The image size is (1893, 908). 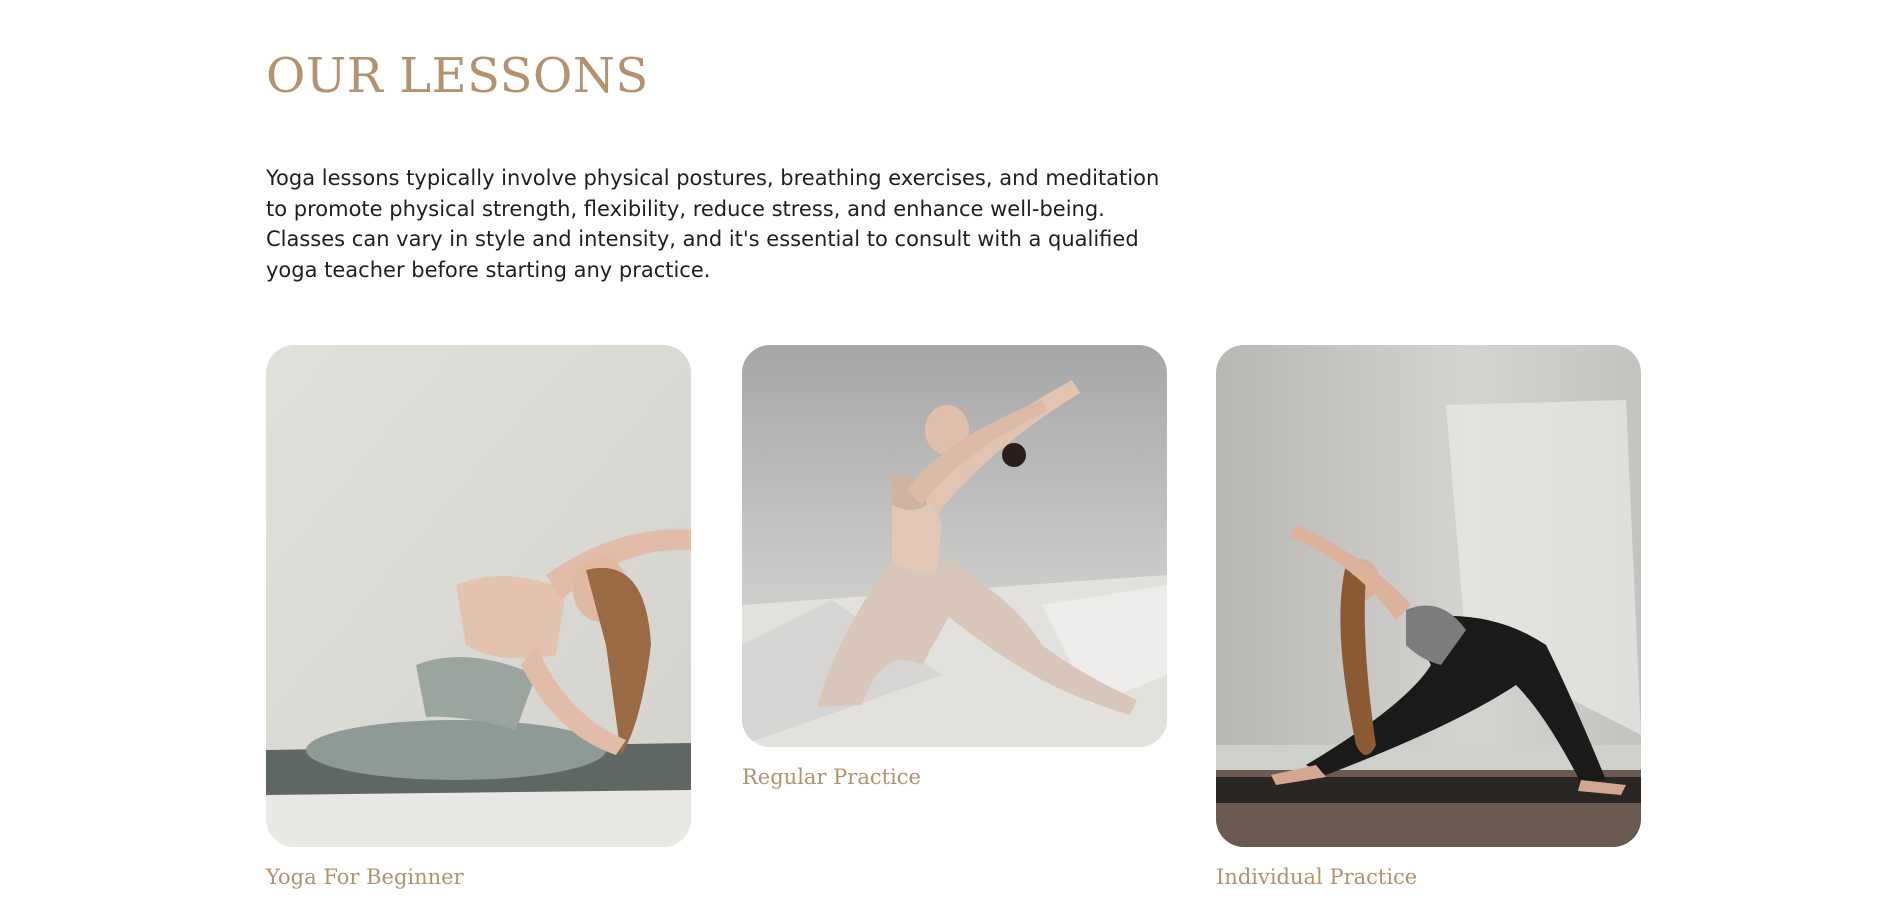 I want to click on yoga-crescent-lunge-photo, so click(x=954, y=546).